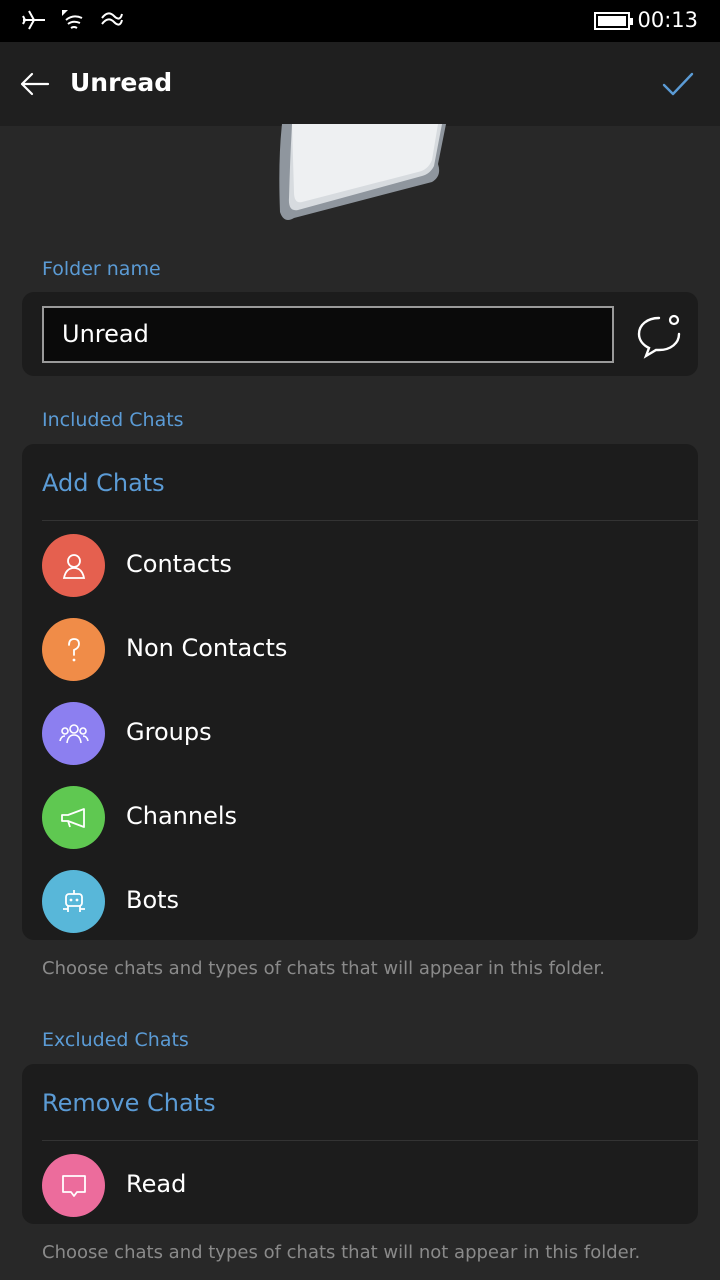 The image size is (720, 1280). Describe the element at coordinates (360, 902) in the screenshot. I see `chat-type-bots: Bots` at that location.